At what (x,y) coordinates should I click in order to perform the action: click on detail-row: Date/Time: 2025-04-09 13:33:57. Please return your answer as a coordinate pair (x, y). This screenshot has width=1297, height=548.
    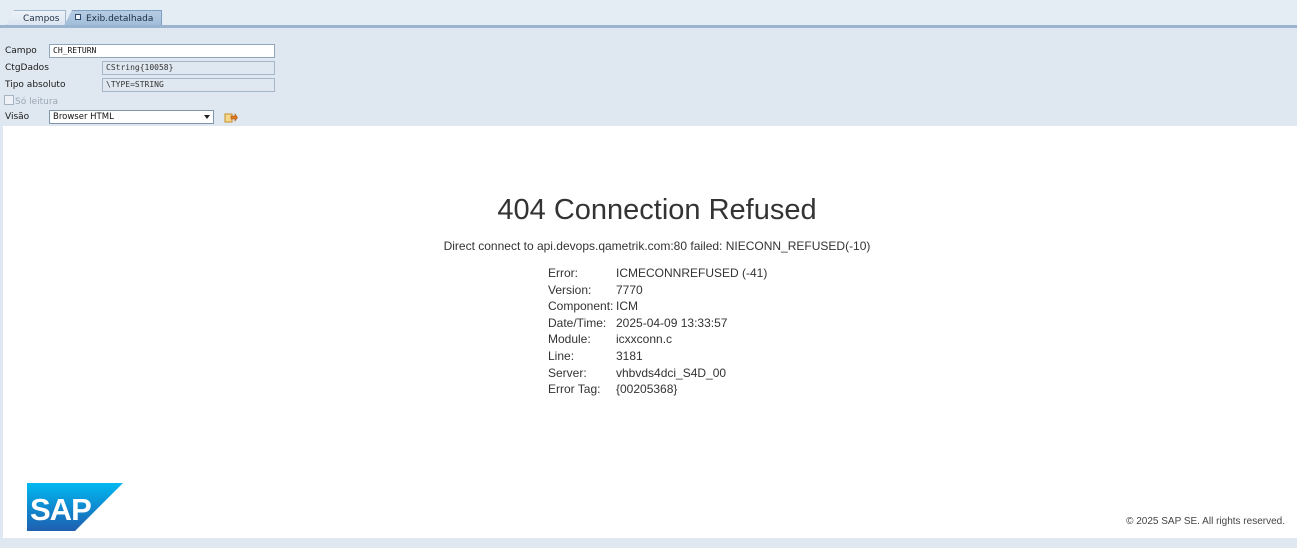
    Looking at the image, I should click on (657, 323).